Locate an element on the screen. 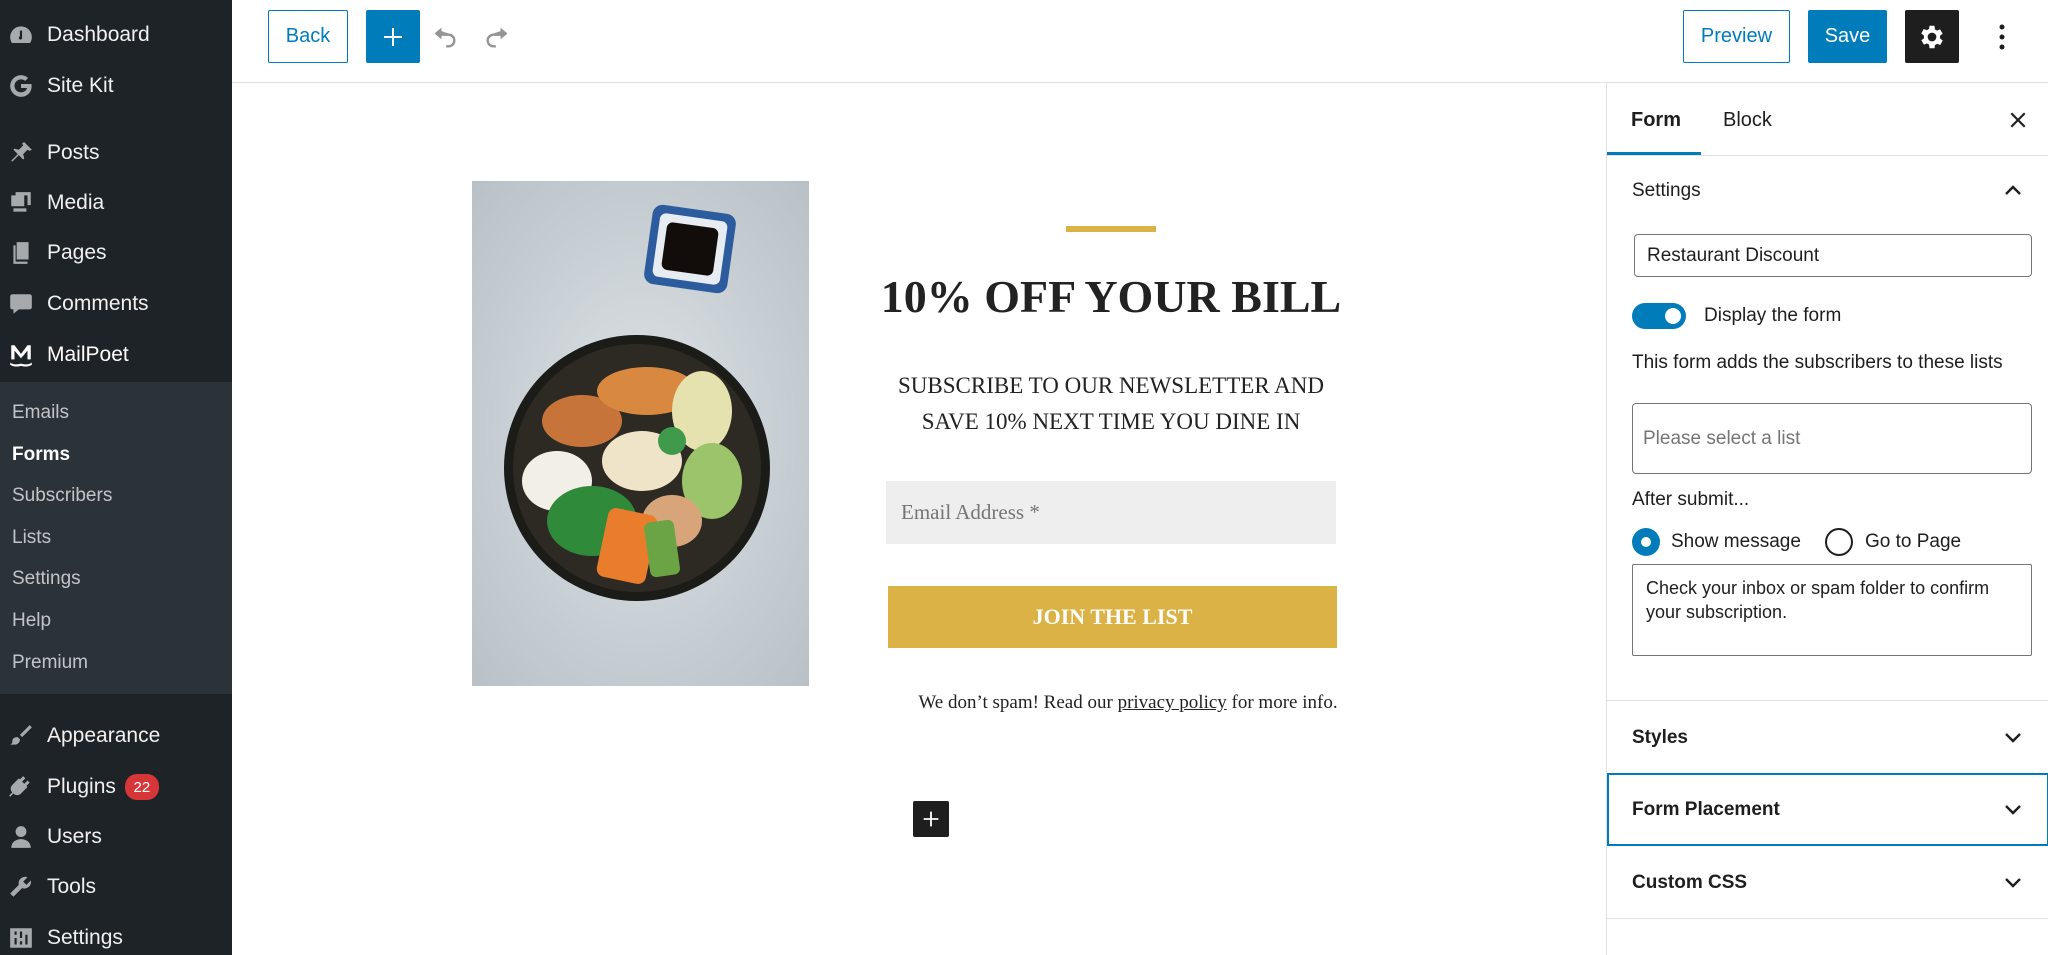  plugins-update-badge: 22 is located at coordinates (141, 787).